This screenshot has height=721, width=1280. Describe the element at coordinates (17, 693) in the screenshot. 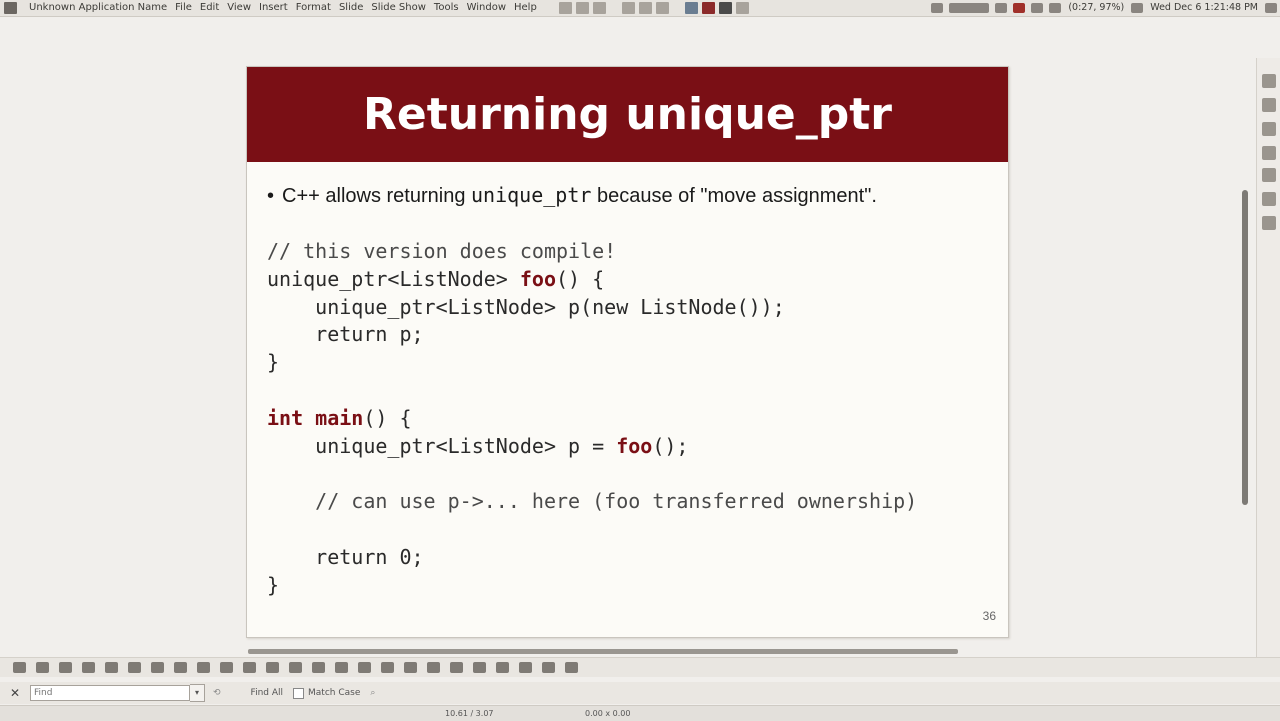

I see `close-find-icon: ✕` at that location.